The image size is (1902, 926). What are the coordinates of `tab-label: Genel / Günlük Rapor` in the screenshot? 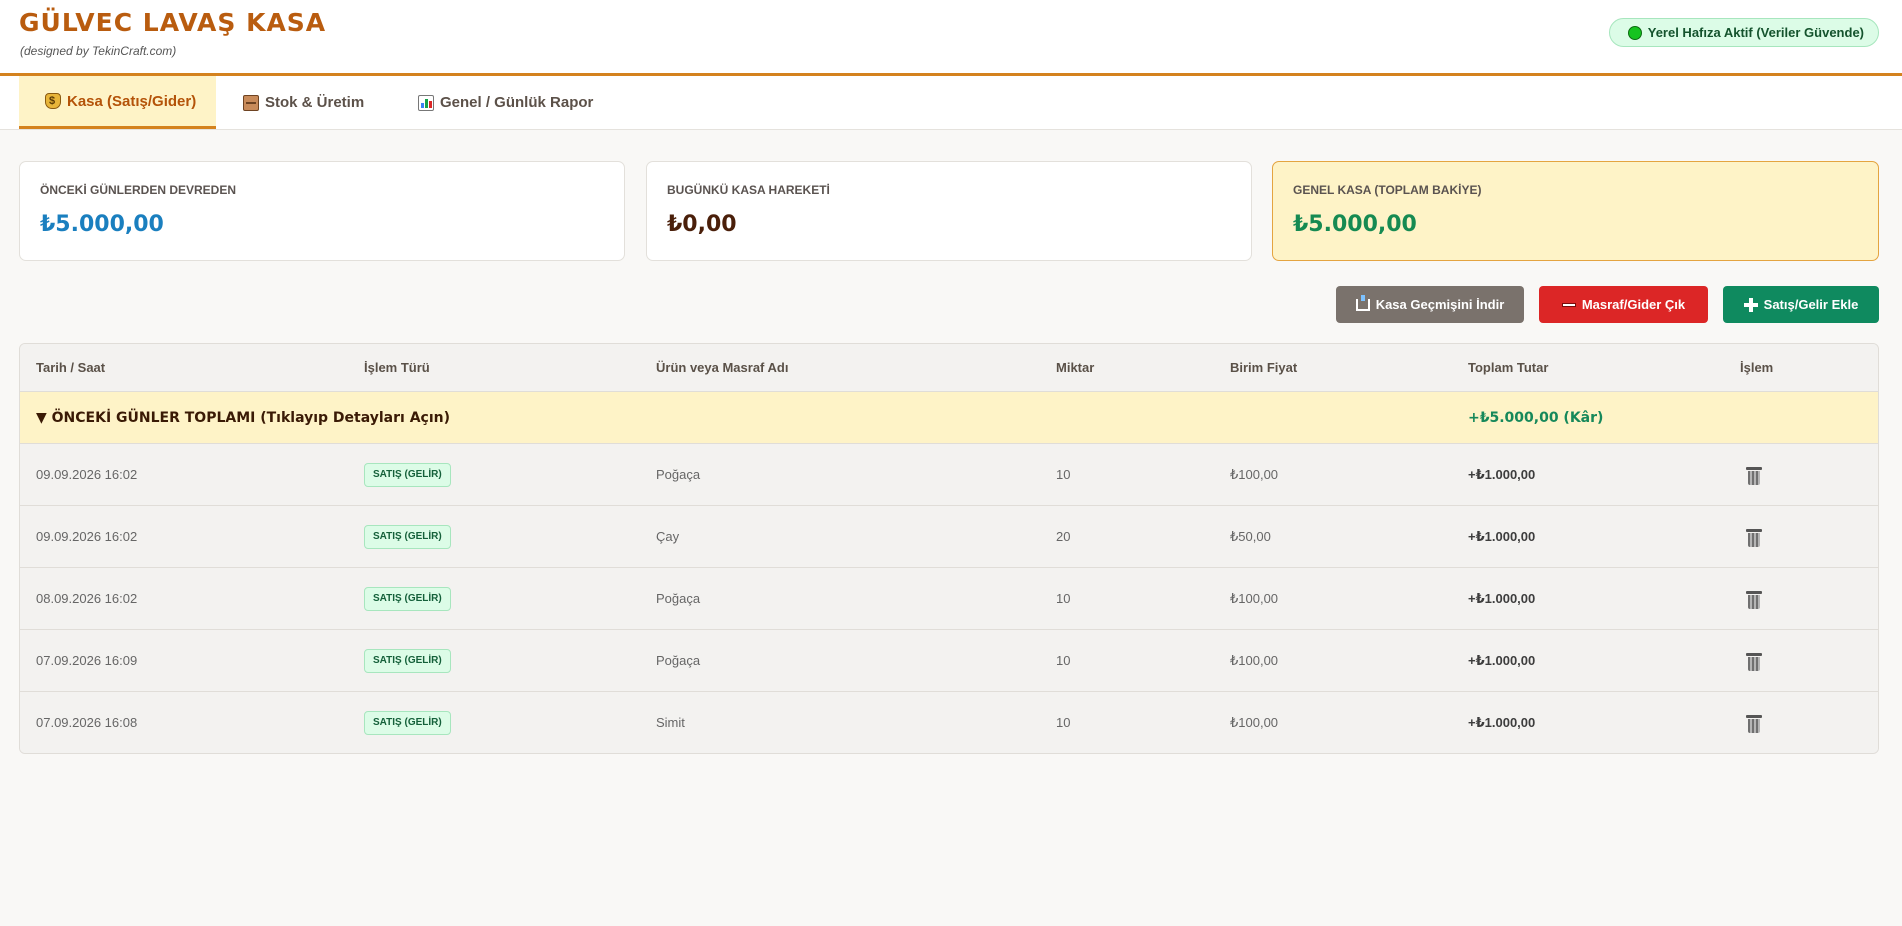 It's located at (517, 102).